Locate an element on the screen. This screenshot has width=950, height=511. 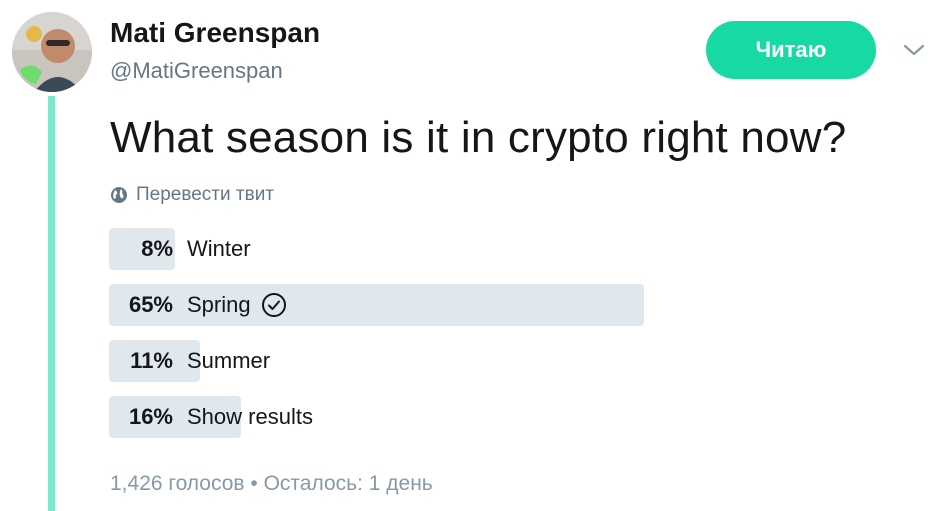
poll-option: 65% Spring is located at coordinates (469, 305).